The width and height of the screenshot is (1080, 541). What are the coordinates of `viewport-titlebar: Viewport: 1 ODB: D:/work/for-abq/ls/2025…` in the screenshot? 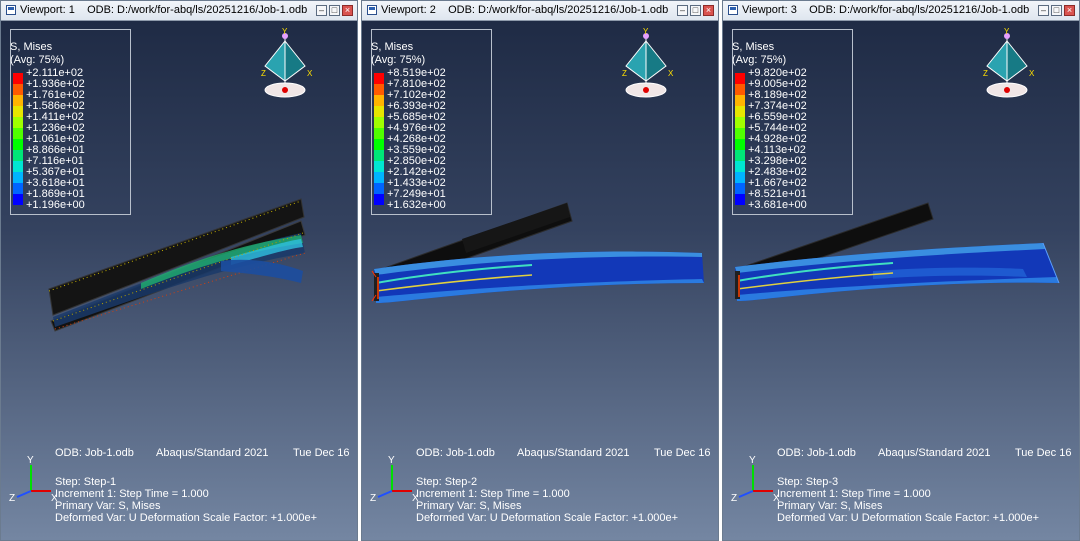 It's located at (179, 11).